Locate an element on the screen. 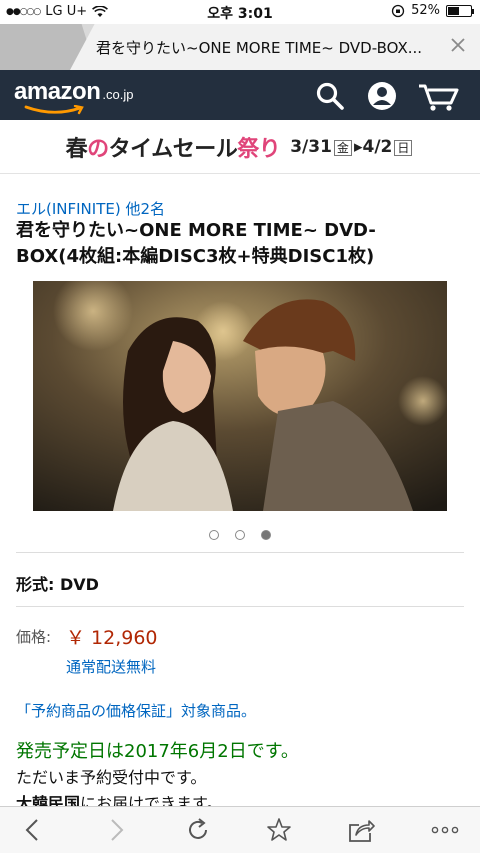  bookmark-button is located at coordinates (279, 830).